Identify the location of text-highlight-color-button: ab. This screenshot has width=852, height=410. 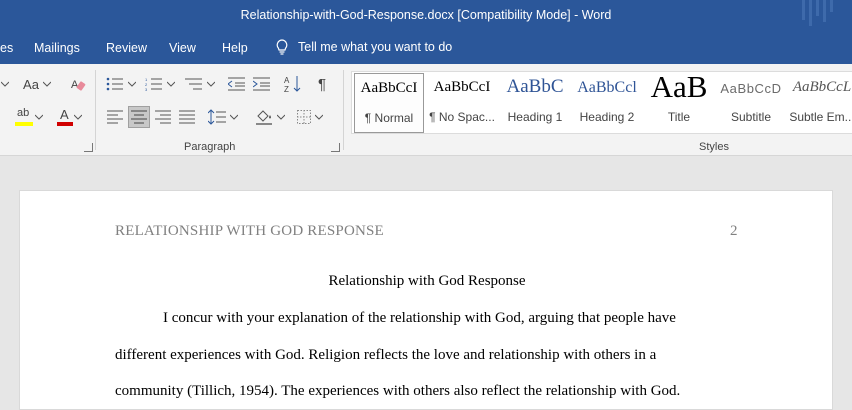
(29, 117).